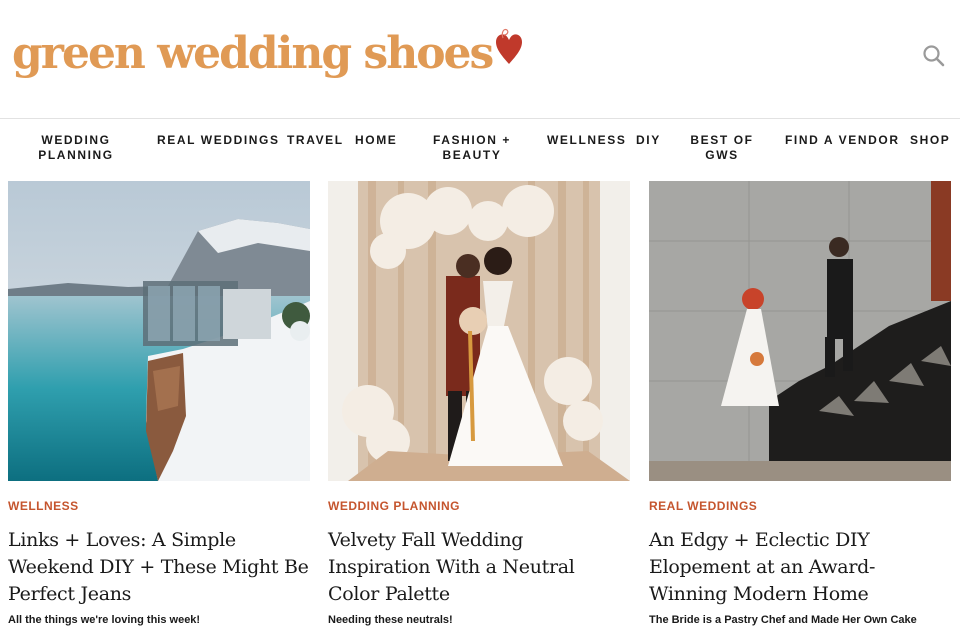 This screenshot has width=960, height=640. I want to click on nav-item-diy: DIY, so click(648, 140).